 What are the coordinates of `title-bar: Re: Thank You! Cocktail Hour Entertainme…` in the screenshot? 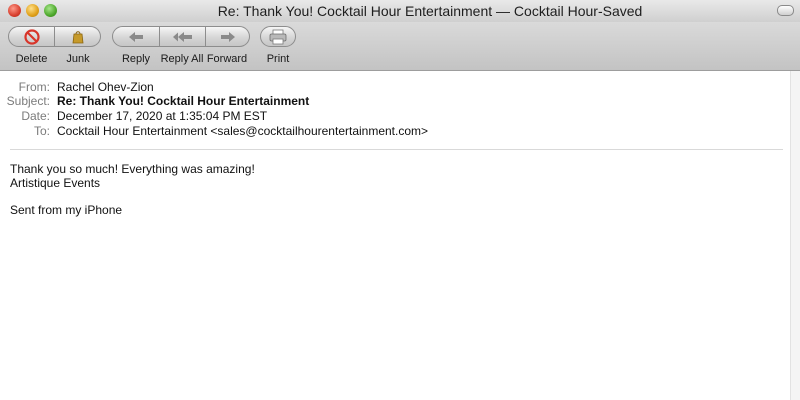 It's located at (400, 11).